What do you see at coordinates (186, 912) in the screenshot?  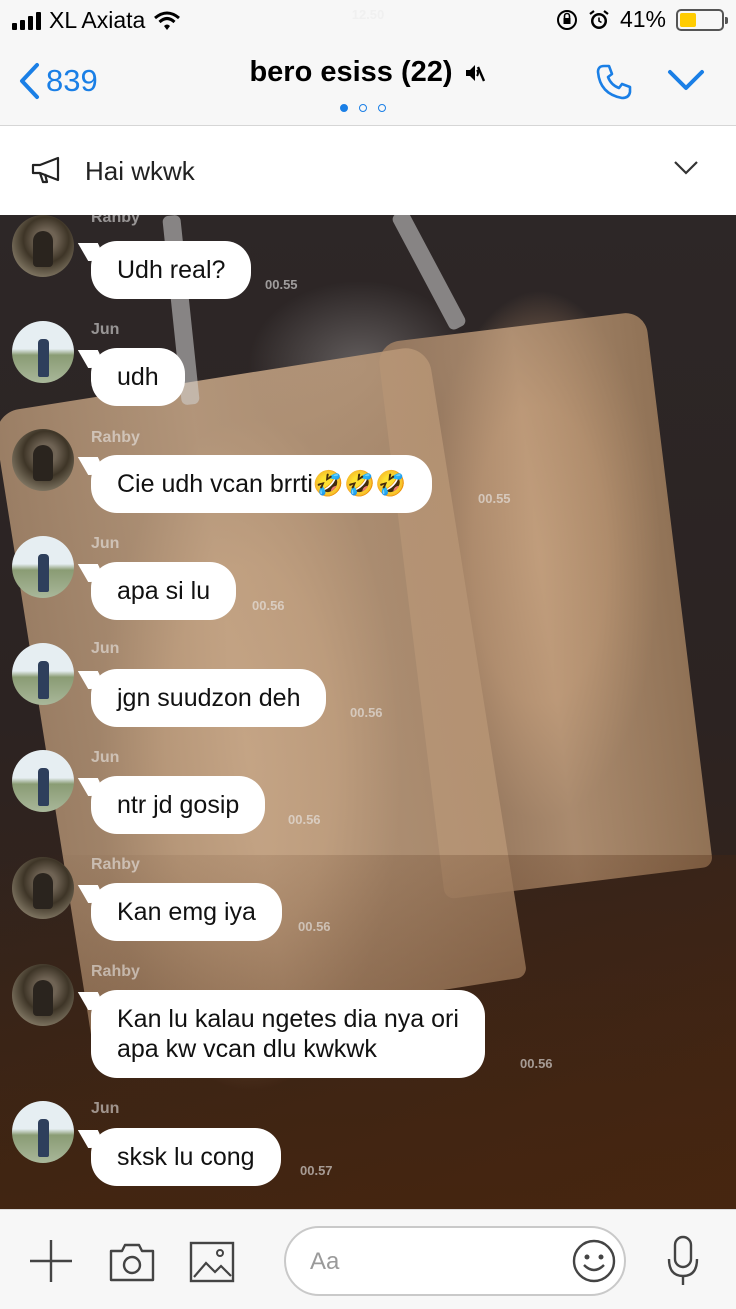 I see `message-bubble: Kan emg iya` at bounding box center [186, 912].